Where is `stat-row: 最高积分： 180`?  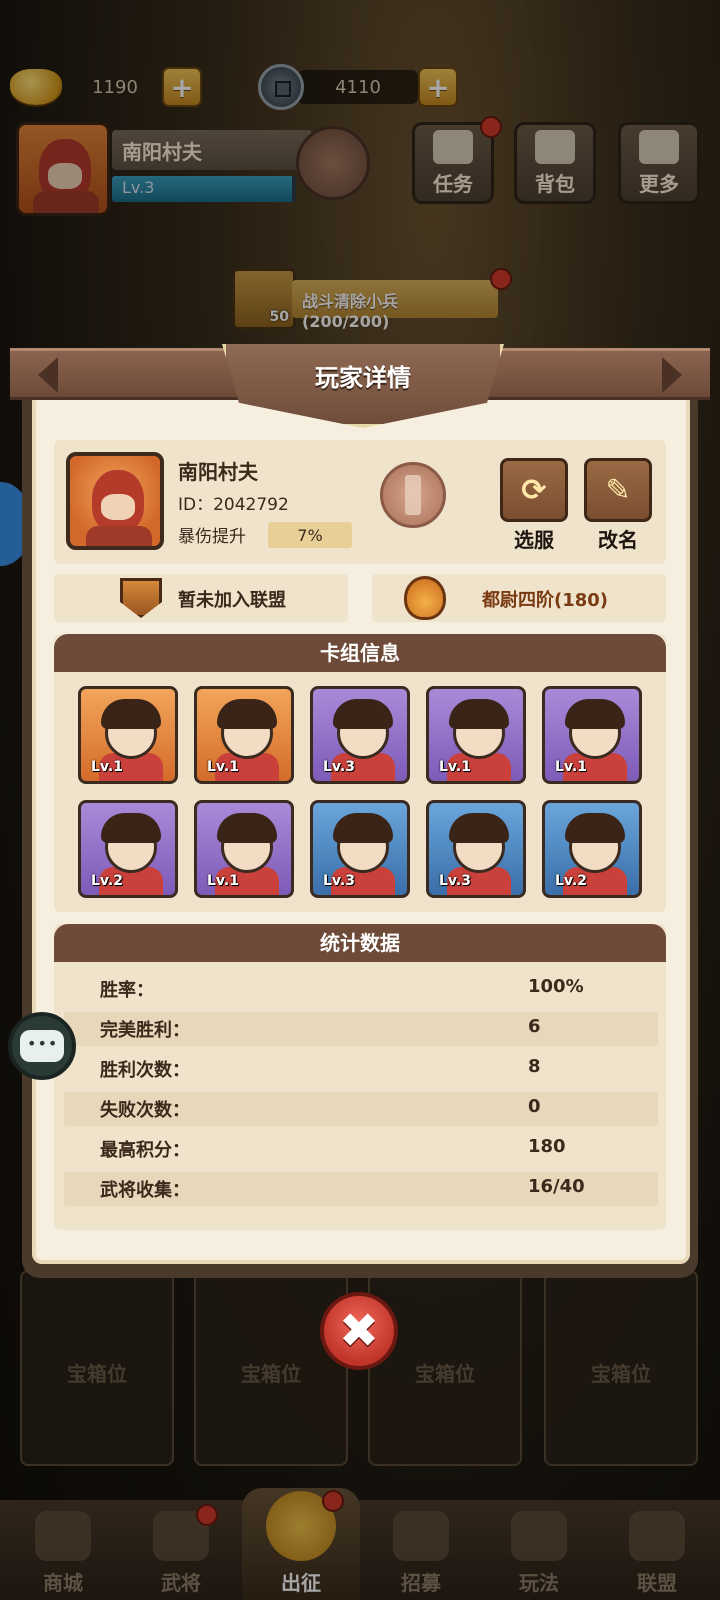 stat-row: 最高积分： 180 is located at coordinates (361, 1149).